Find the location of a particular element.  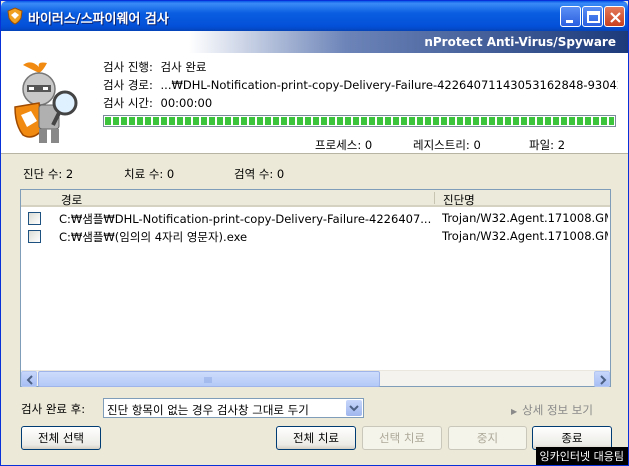

registry-count: 레지스트리: 0 is located at coordinates (447, 145).